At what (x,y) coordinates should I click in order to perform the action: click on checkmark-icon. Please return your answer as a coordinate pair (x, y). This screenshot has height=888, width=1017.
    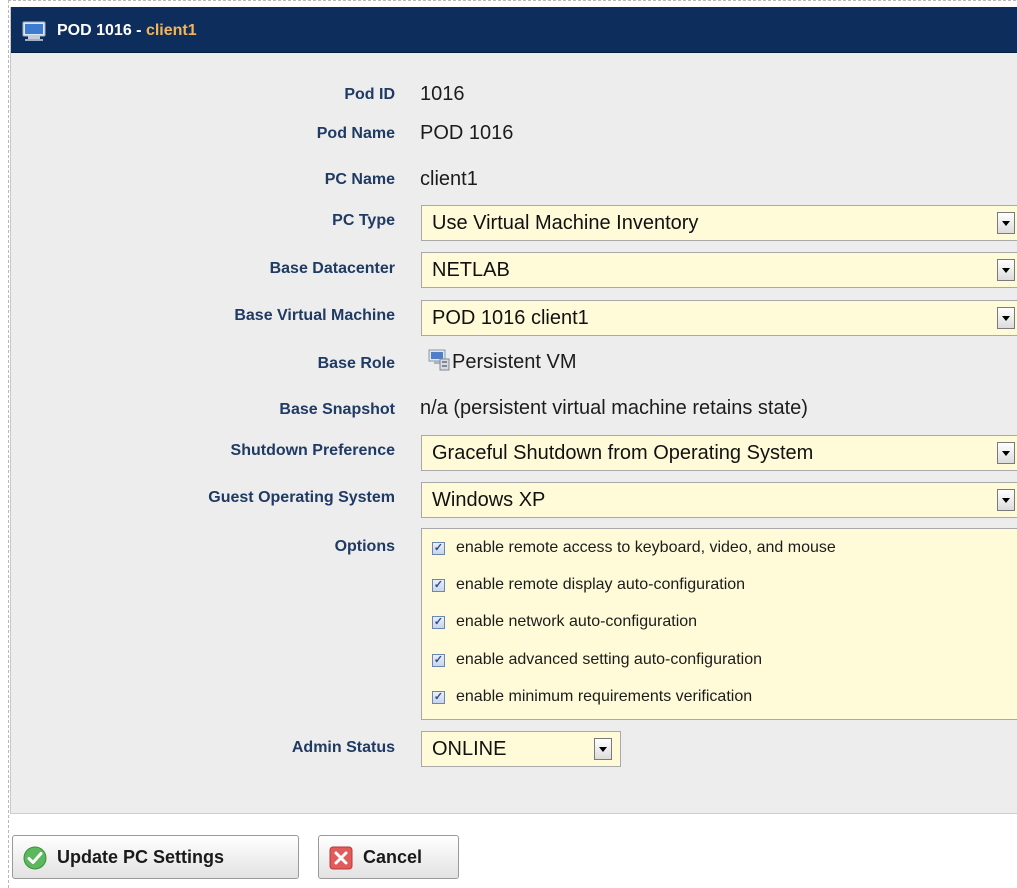
    Looking at the image, I should click on (35, 860).